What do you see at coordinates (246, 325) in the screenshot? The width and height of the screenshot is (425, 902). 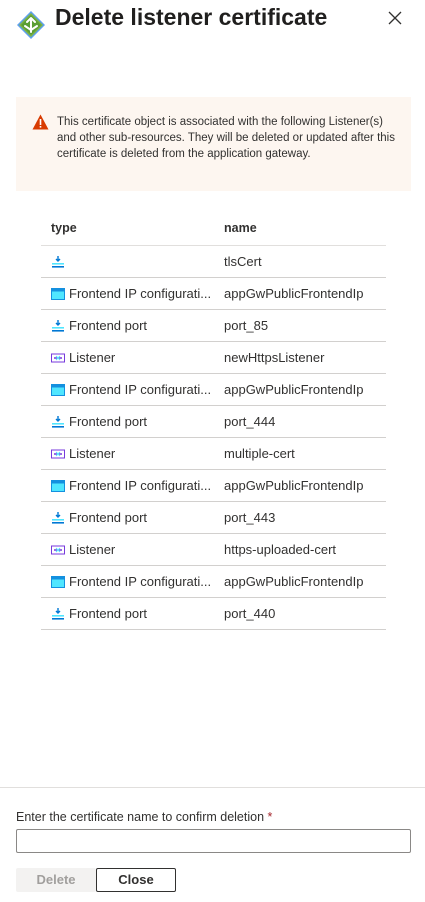 I see `row-name: port_85` at bounding box center [246, 325].